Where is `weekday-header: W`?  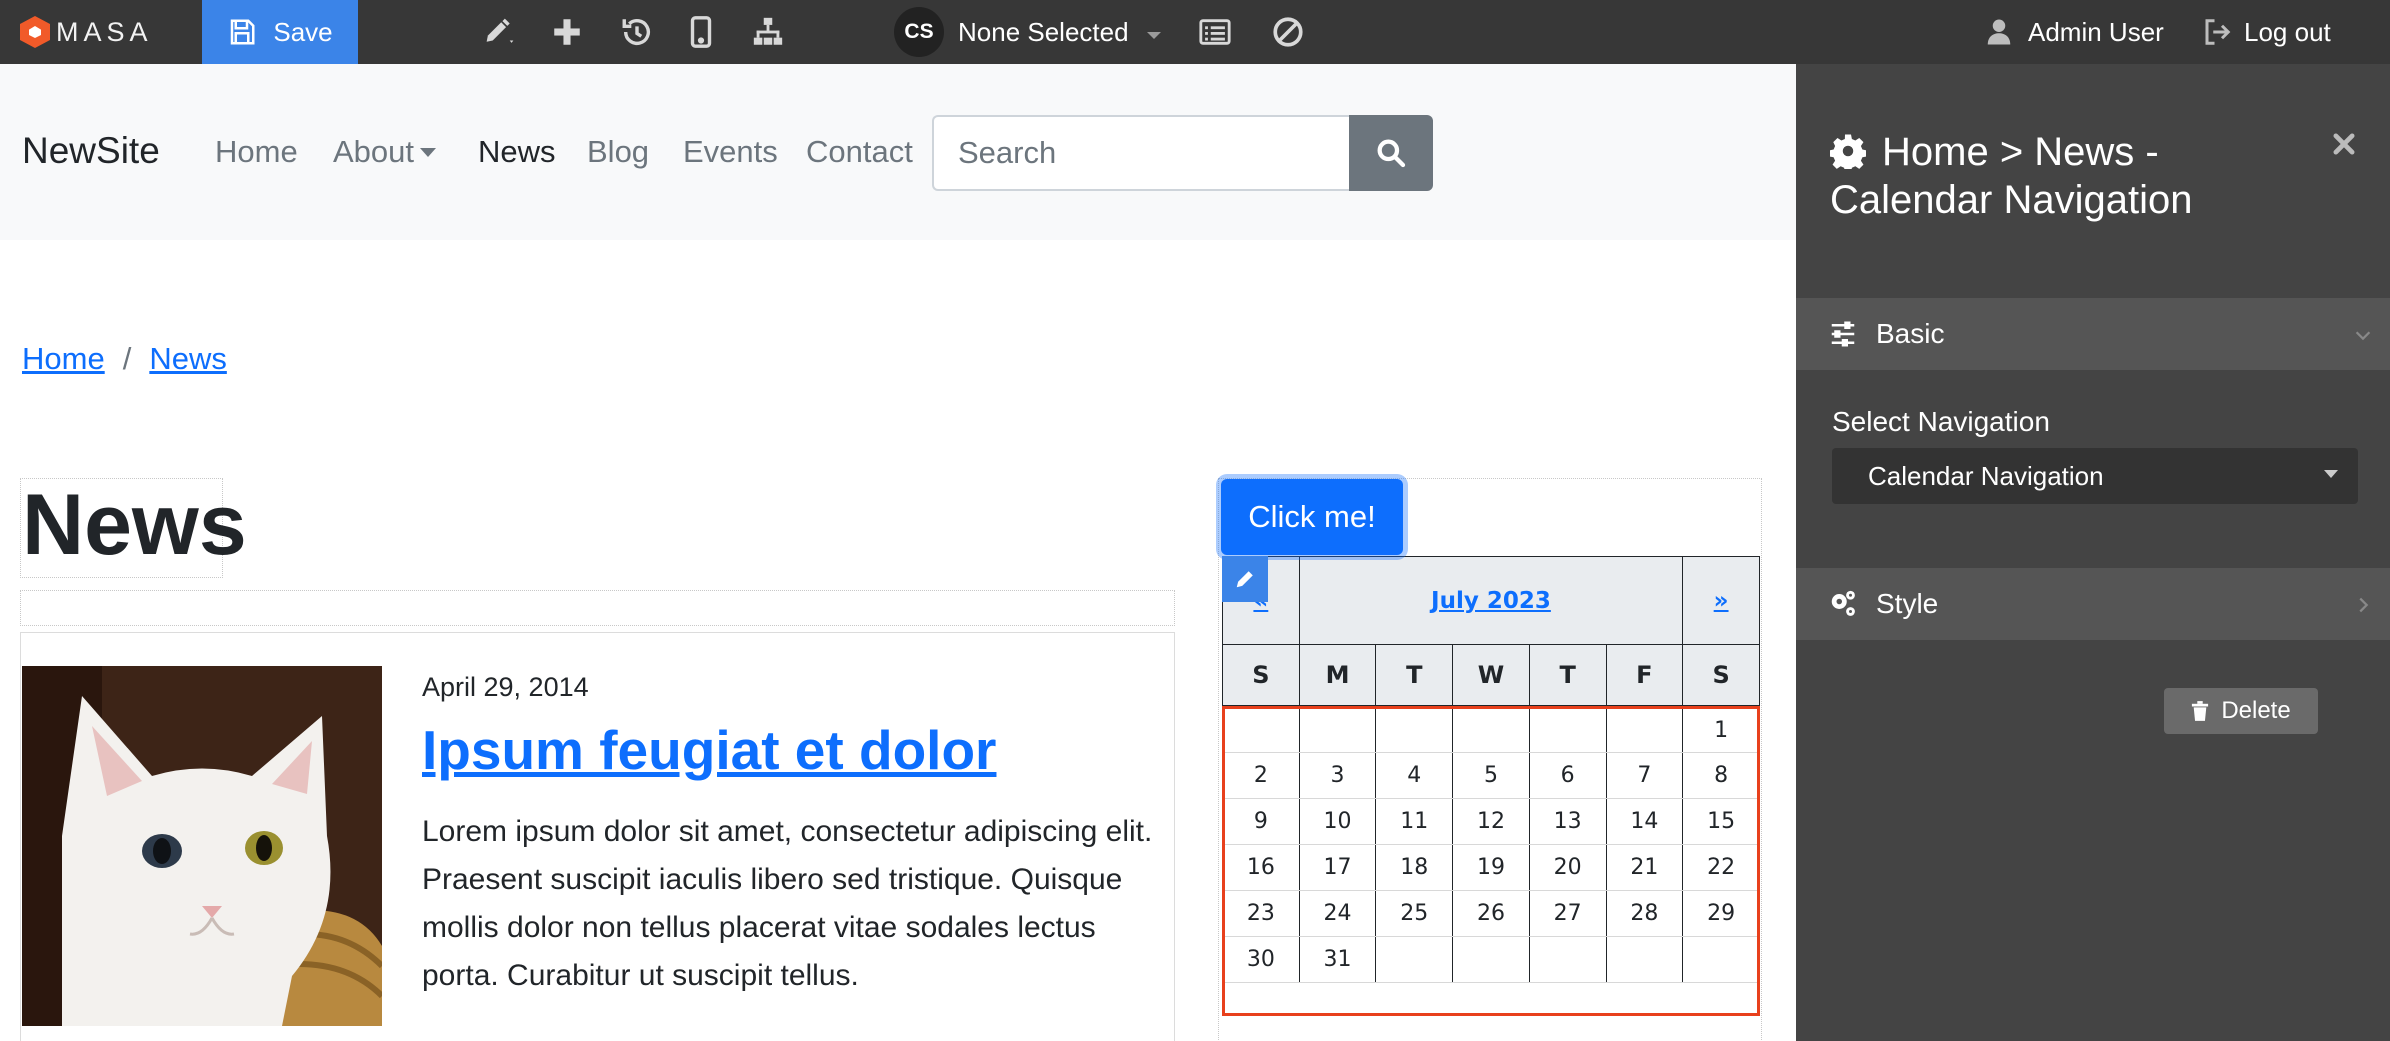
weekday-header: W is located at coordinates (1491, 676).